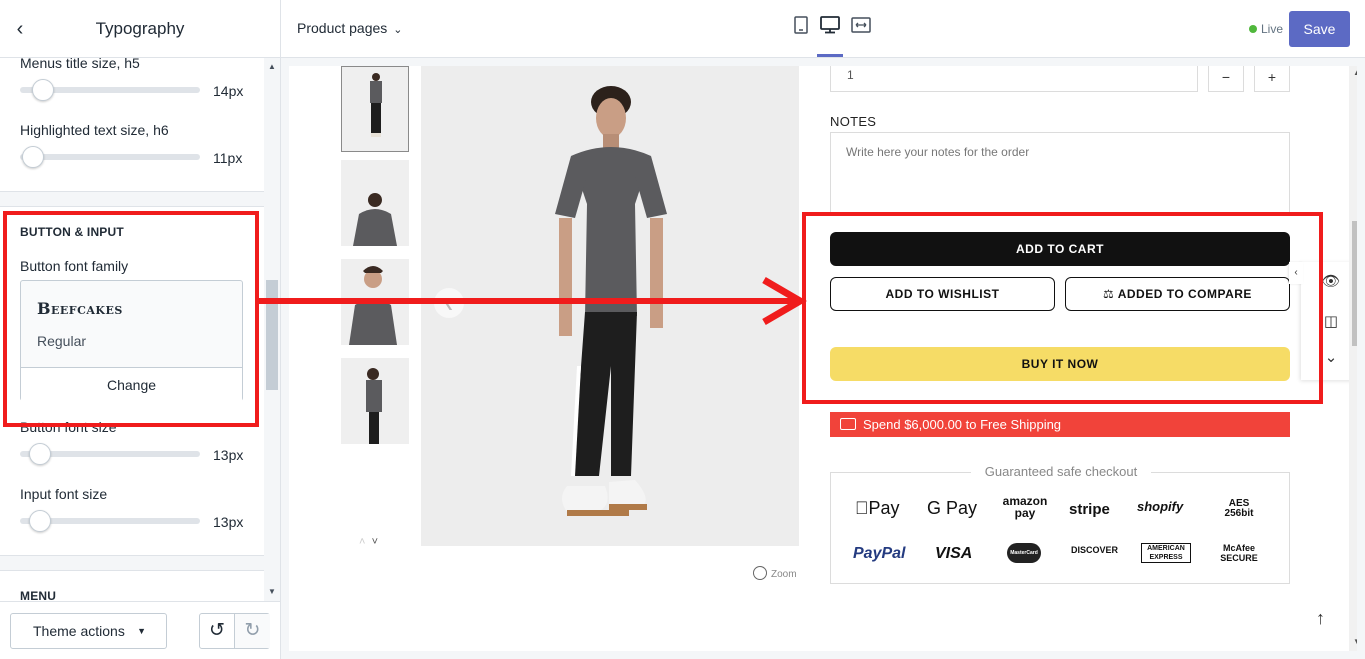  I want to click on quantity-plus-button: +, so click(1272, 79).